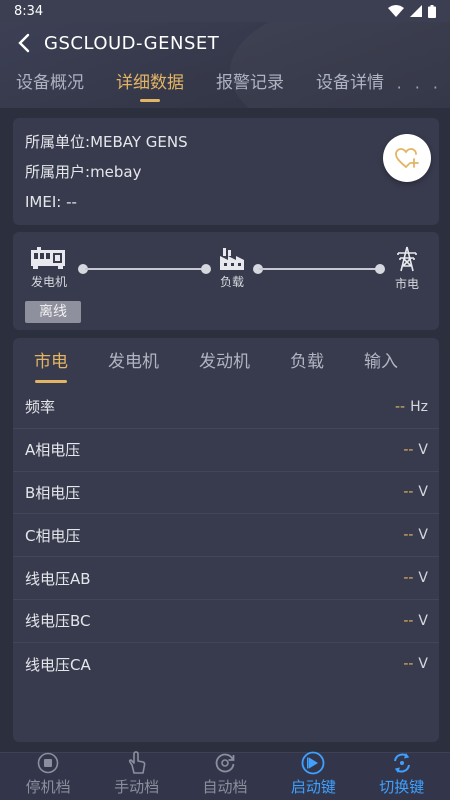 This screenshot has width=450, height=800. Describe the element at coordinates (350, 89) in the screenshot. I see `tab-device-details: 设备详情` at that location.